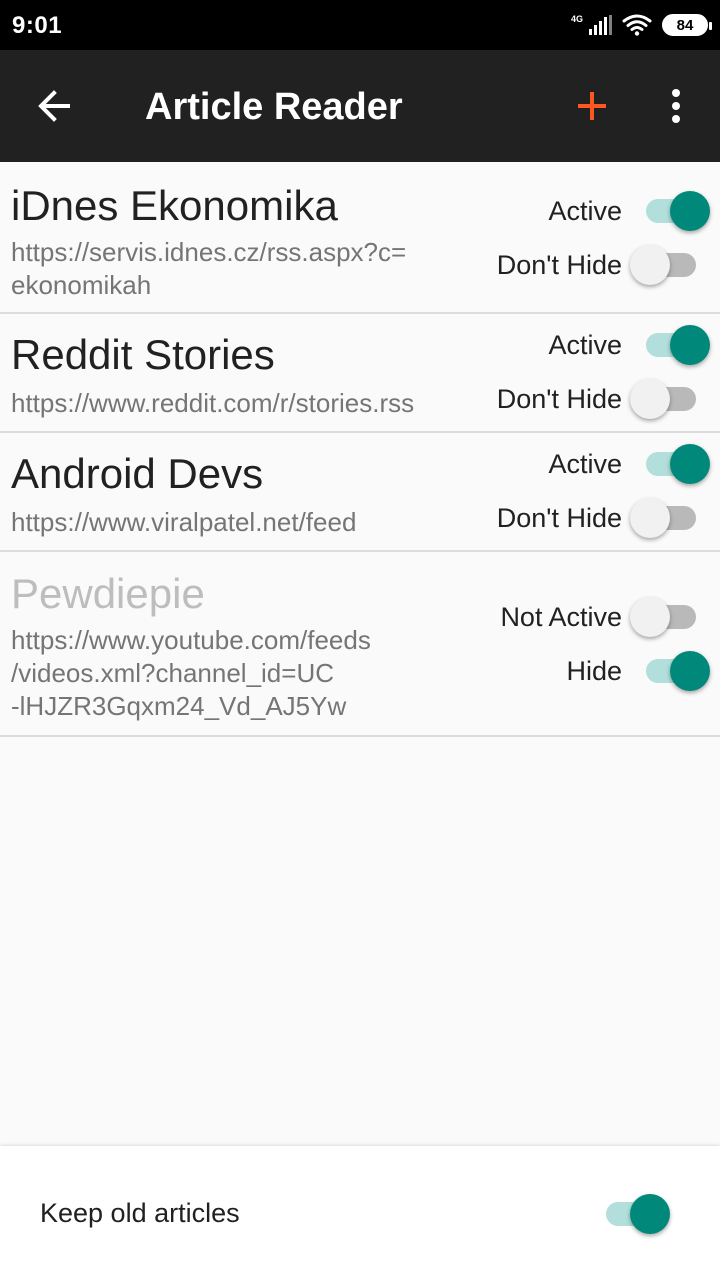  I want to click on active-toggle-label: Not Active, so click(561, 616).